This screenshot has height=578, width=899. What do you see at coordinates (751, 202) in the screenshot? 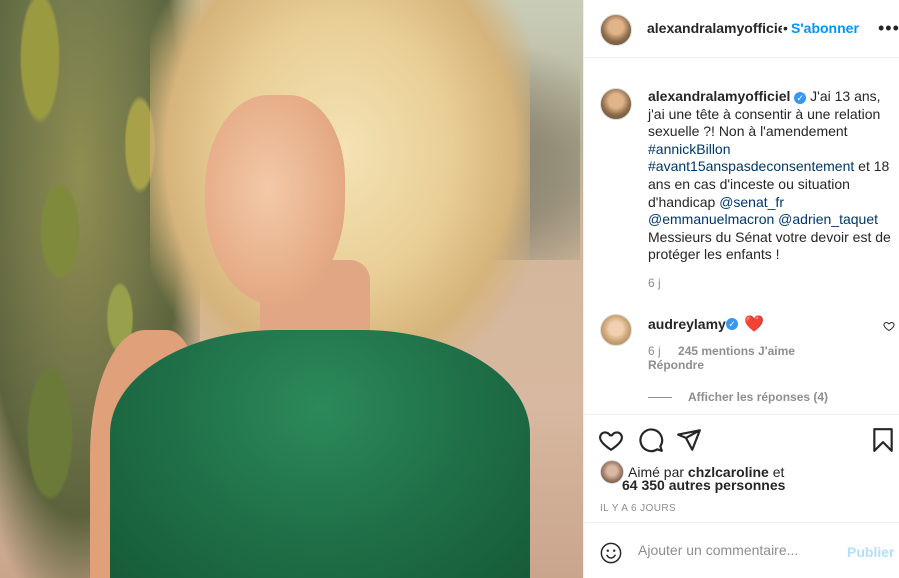
I see `mention-link: @senat_fr` at bounding box center [751, 202].